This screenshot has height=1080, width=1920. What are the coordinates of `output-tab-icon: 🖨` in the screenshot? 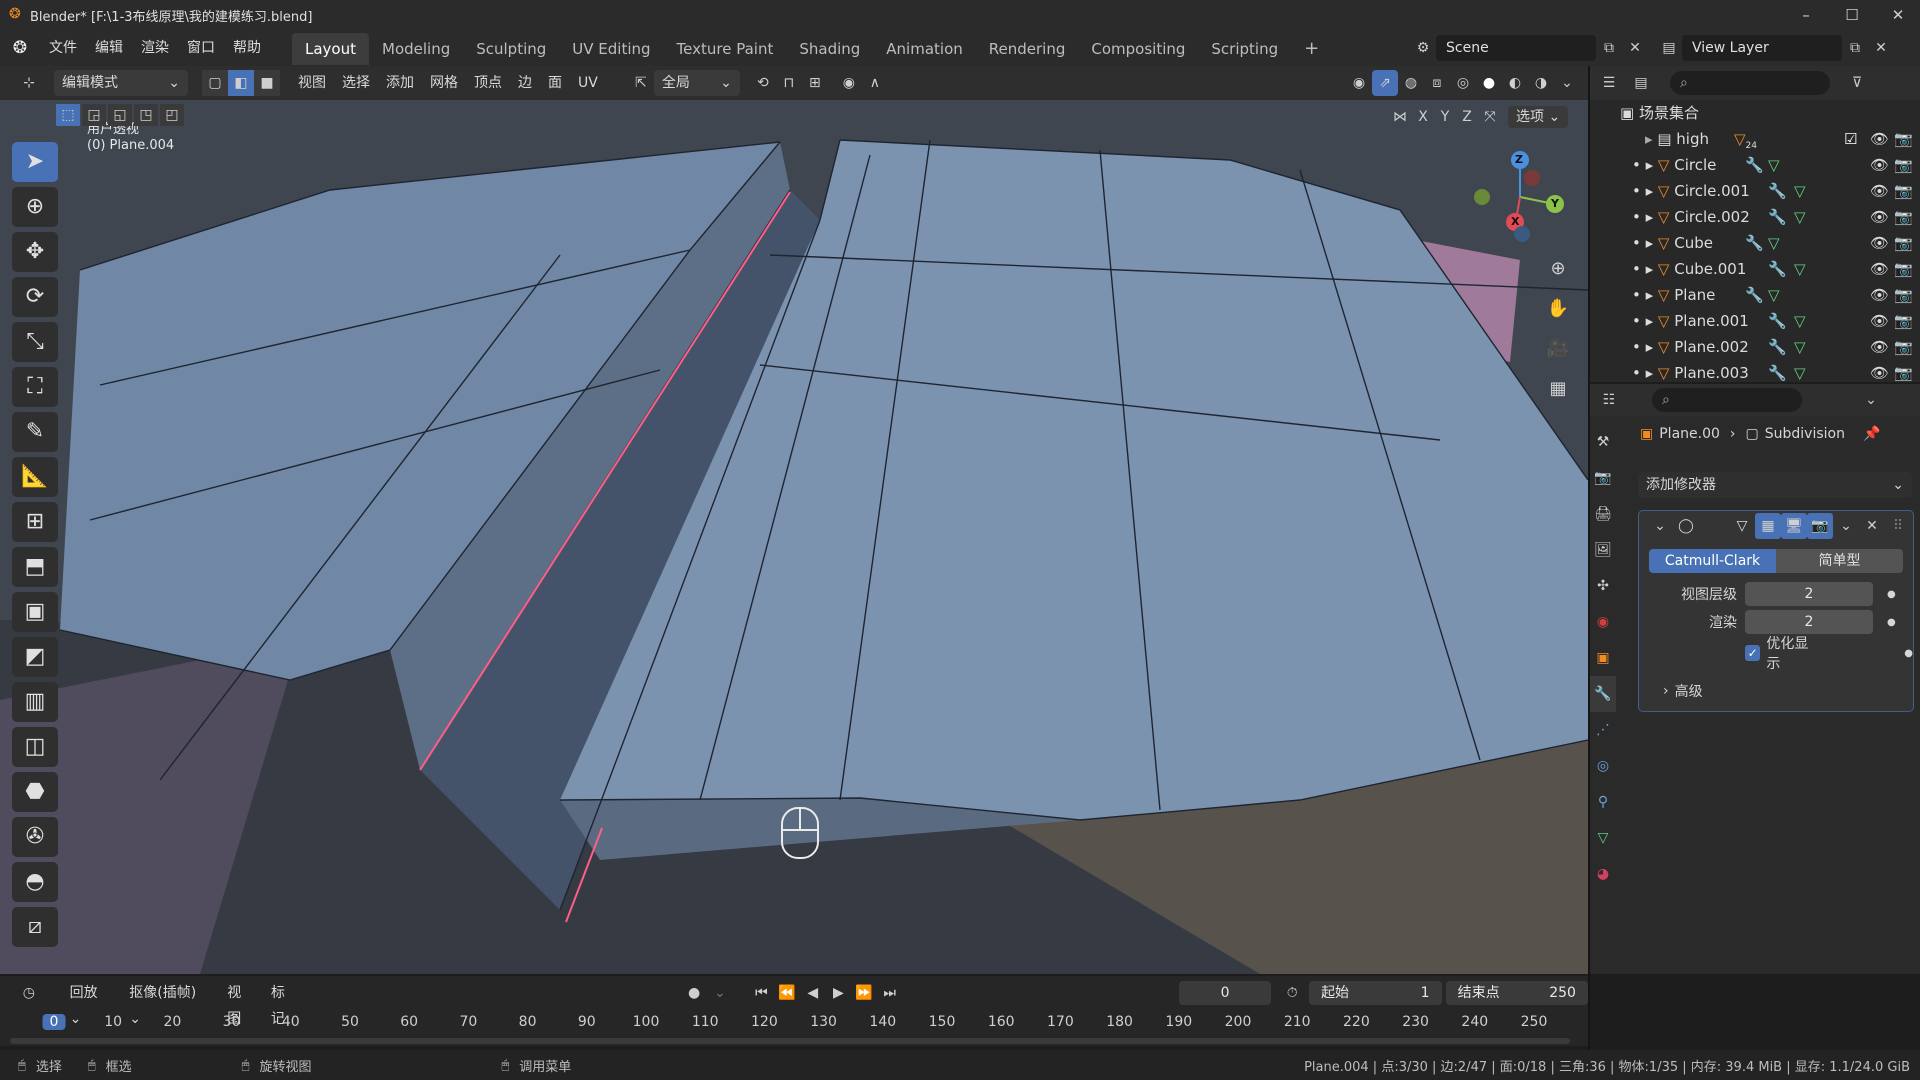 It's located at (1603, 514).